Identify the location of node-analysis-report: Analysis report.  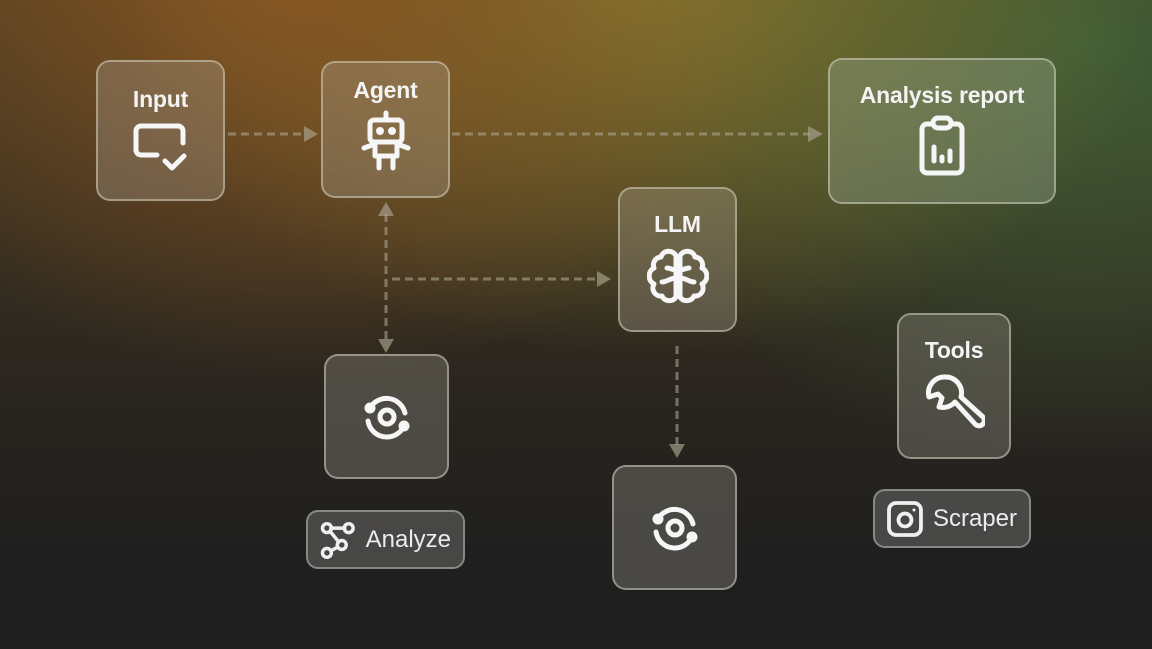
(942, 131).